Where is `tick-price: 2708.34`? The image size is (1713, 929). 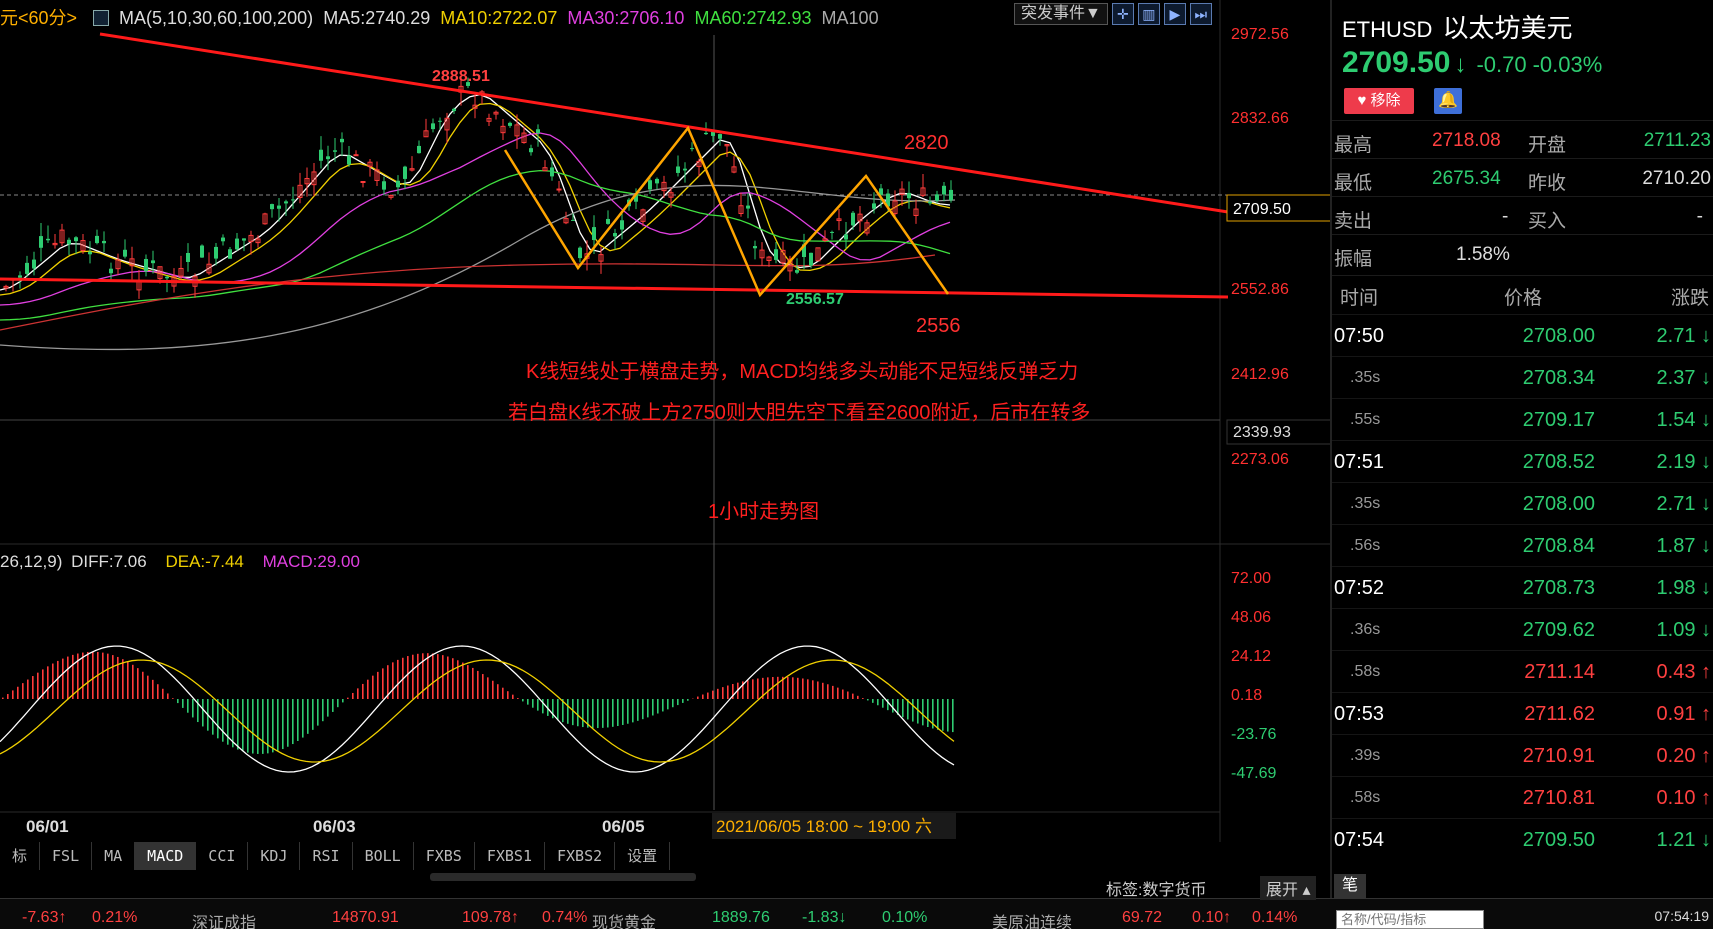 tick-price: 2708.34 is located at coordinates (1558, 378).